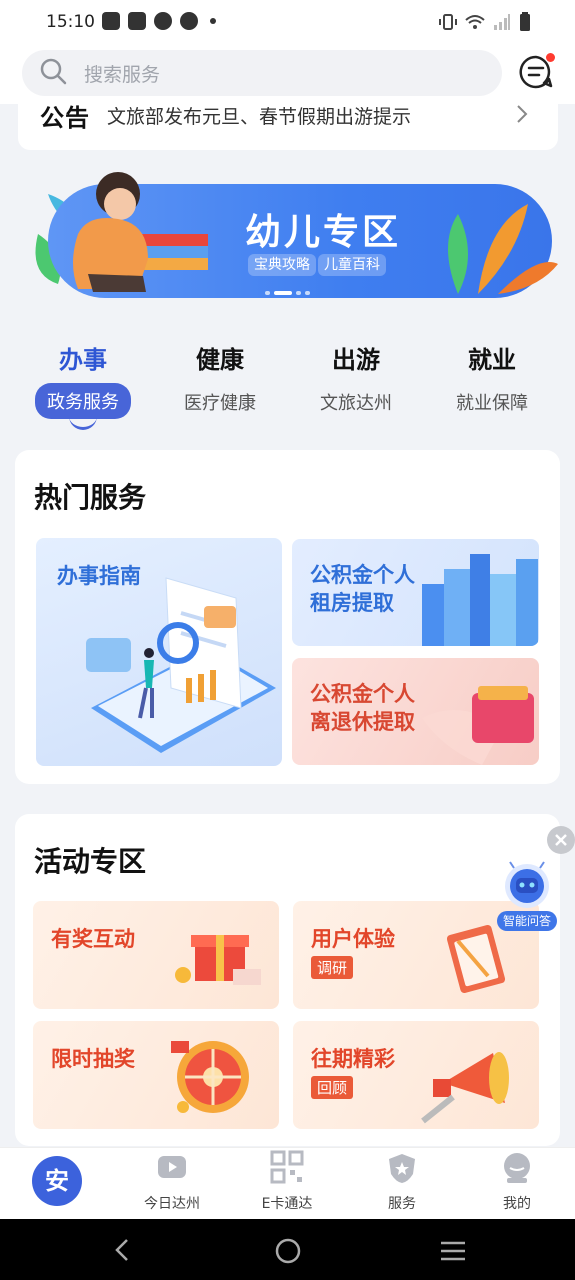  I want to click on hot-services-title: 热门服务, so click(90, 497).